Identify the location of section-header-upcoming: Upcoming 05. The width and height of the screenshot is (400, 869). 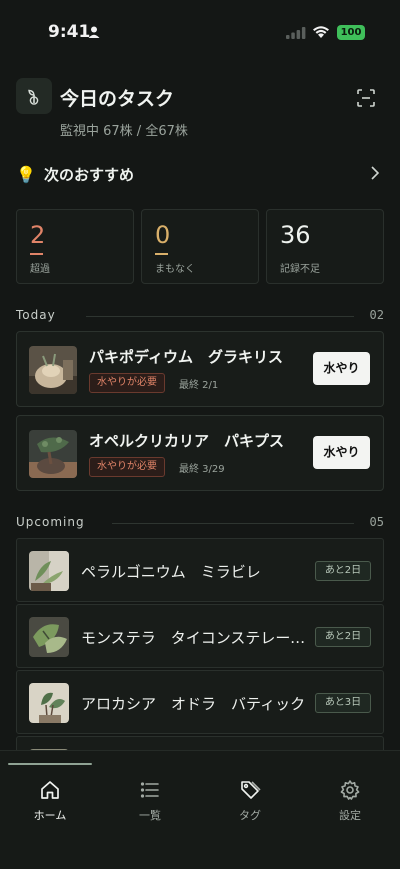
(200, 523).